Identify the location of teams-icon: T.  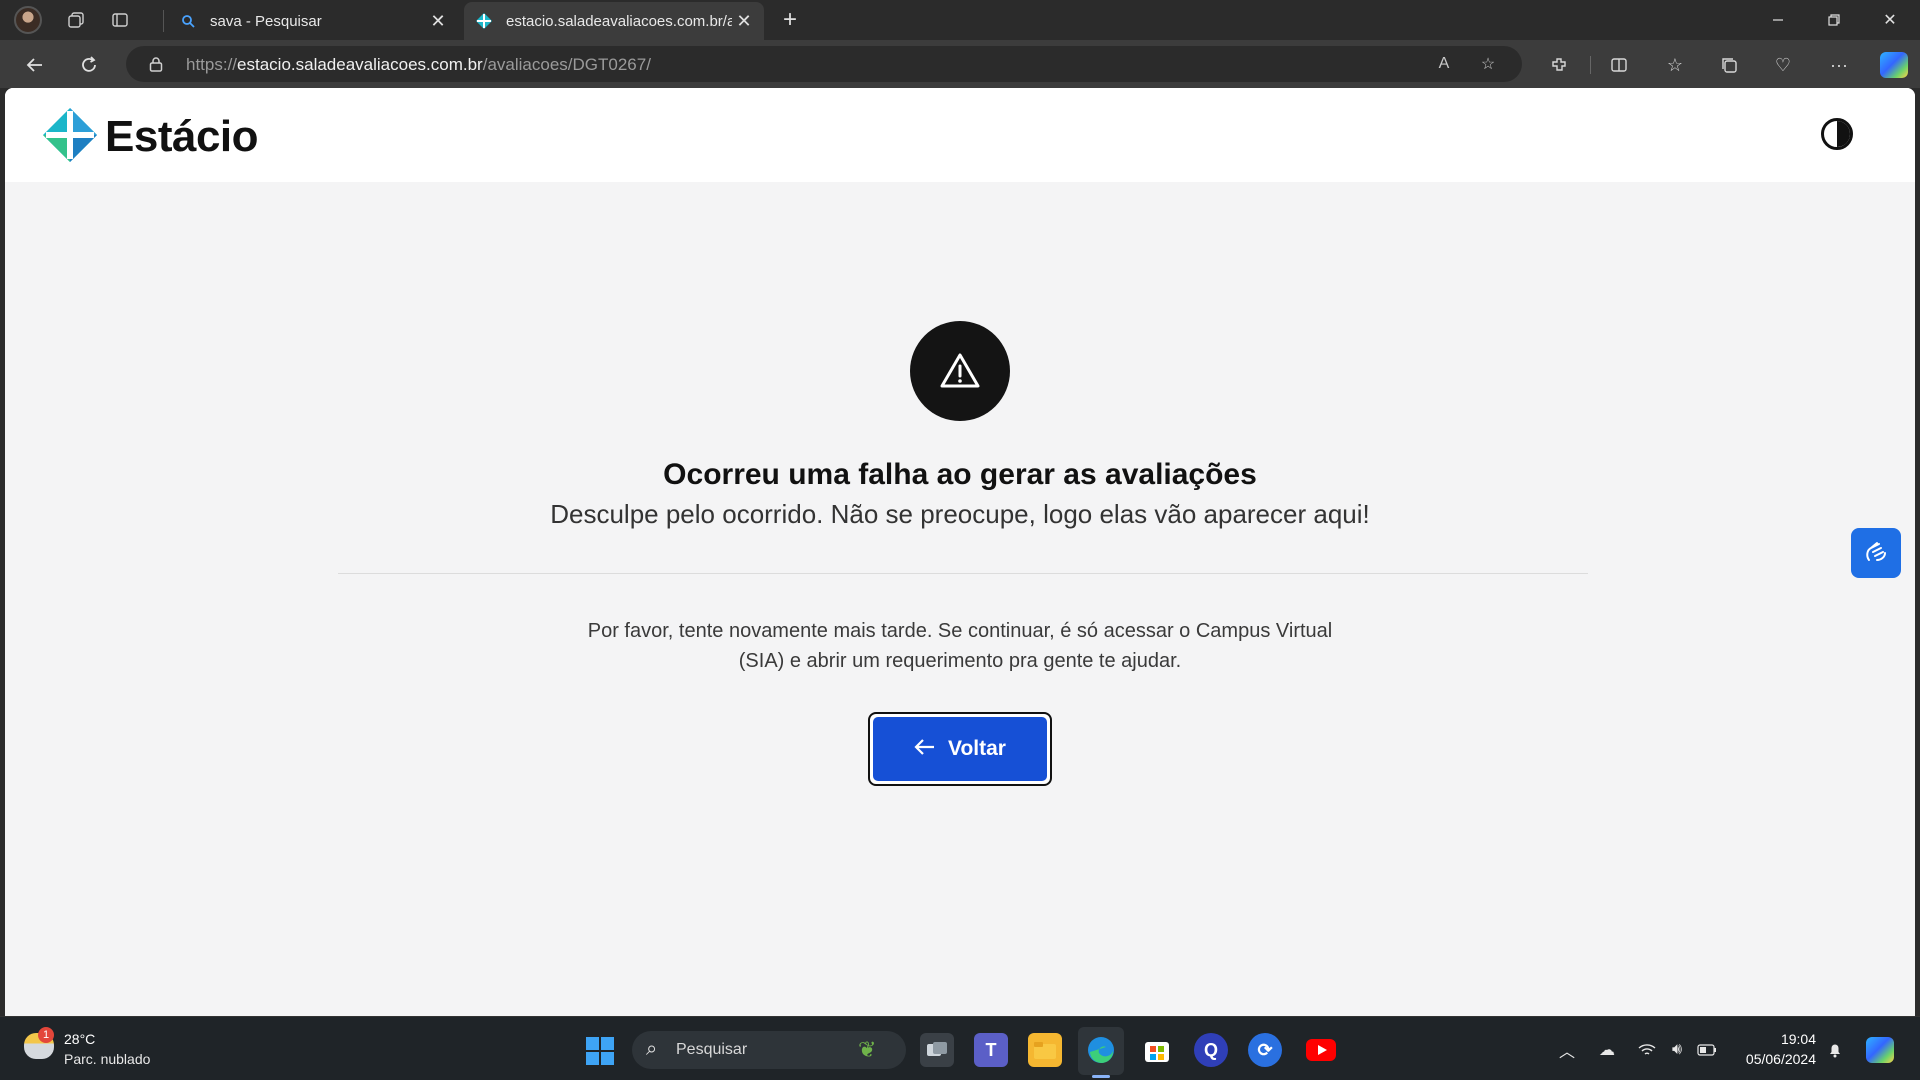
(991, 1050).